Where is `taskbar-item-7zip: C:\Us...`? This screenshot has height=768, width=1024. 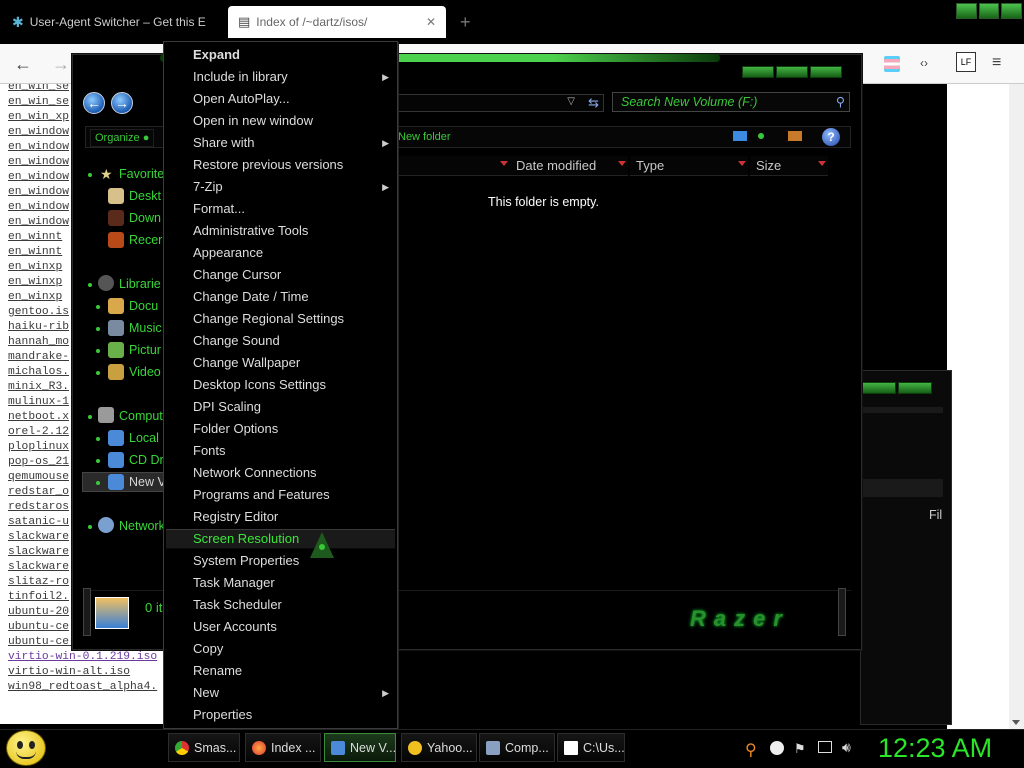
taskbar-item-7zip: C:\Us... is located at coordinates (591, 747).